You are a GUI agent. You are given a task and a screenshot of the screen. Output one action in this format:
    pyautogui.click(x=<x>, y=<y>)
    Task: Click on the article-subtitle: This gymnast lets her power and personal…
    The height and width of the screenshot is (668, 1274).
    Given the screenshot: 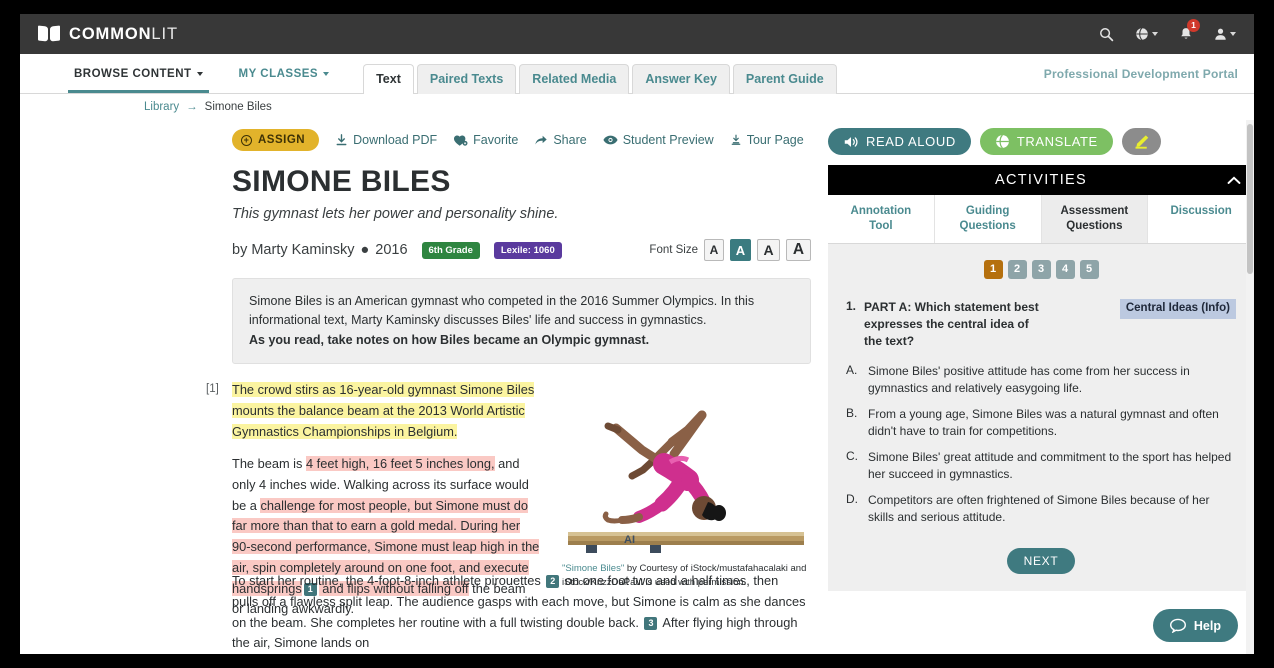 What is the action you would take?
    pyautogui.click(x=395, y=214)
    